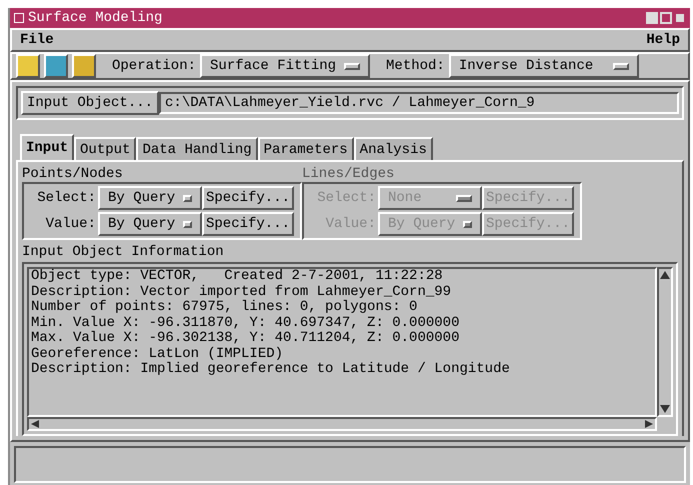 This screenshot has width=693, height=485. I want to click on tab: Data Handling, so click(197, 148).